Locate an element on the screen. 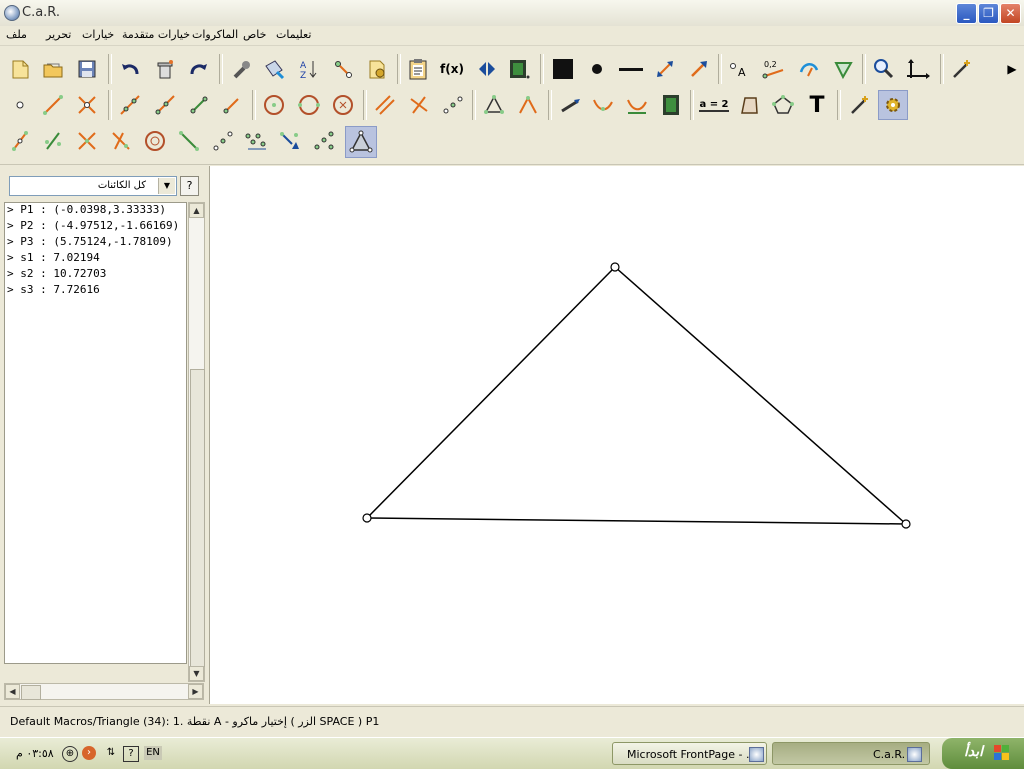 The width and height of the screenshot is (1024, 769). polygon2-tool-icon is located at coordinates (783, 105).